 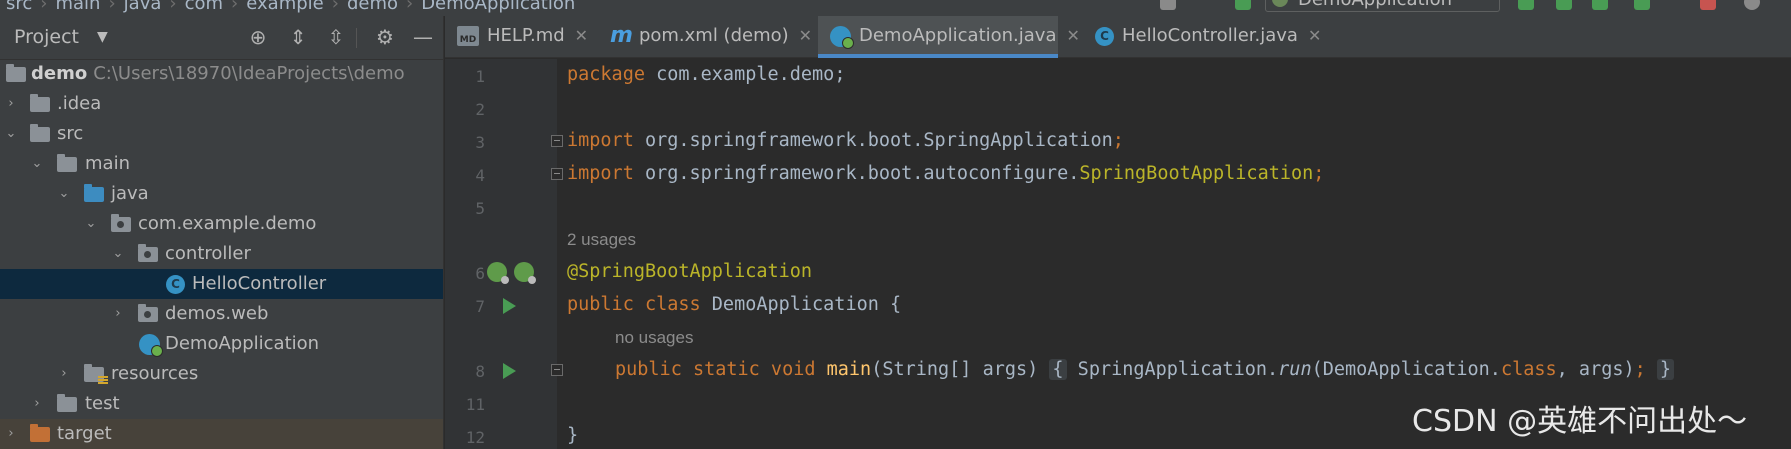 What do you see at coordinates (385, 37) in the screenshot?
I see `gear-icon: ⚙` at bounding box center [385, 37].